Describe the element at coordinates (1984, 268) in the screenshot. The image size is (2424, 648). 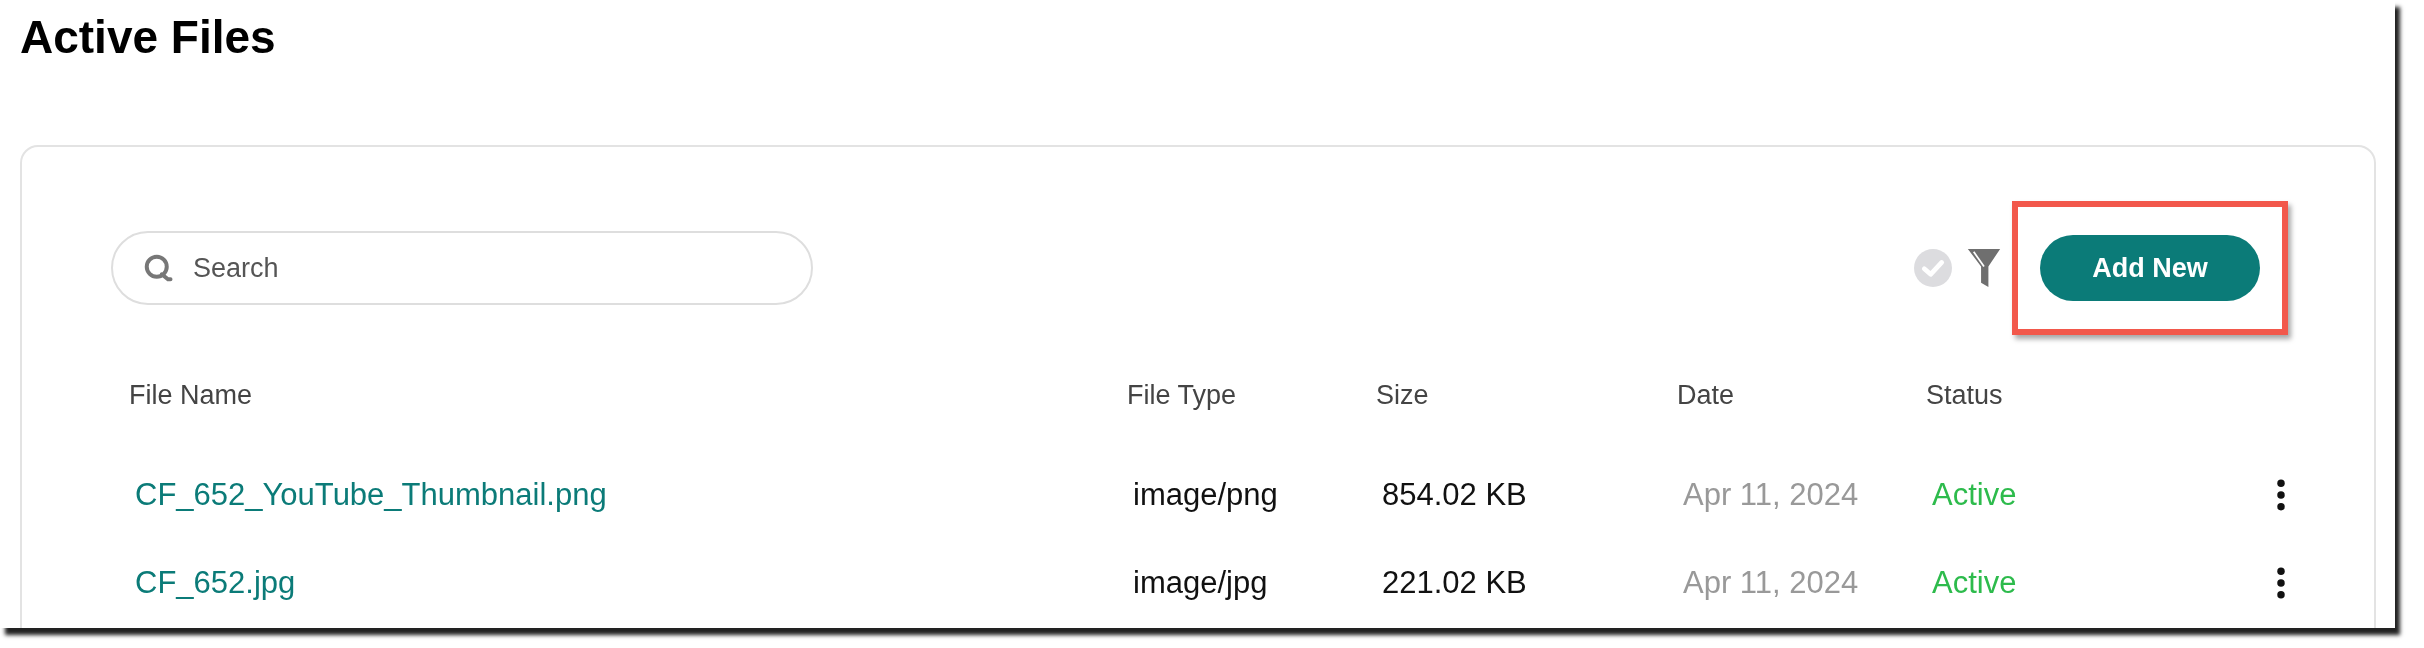
I see `filter-icon` at that location.